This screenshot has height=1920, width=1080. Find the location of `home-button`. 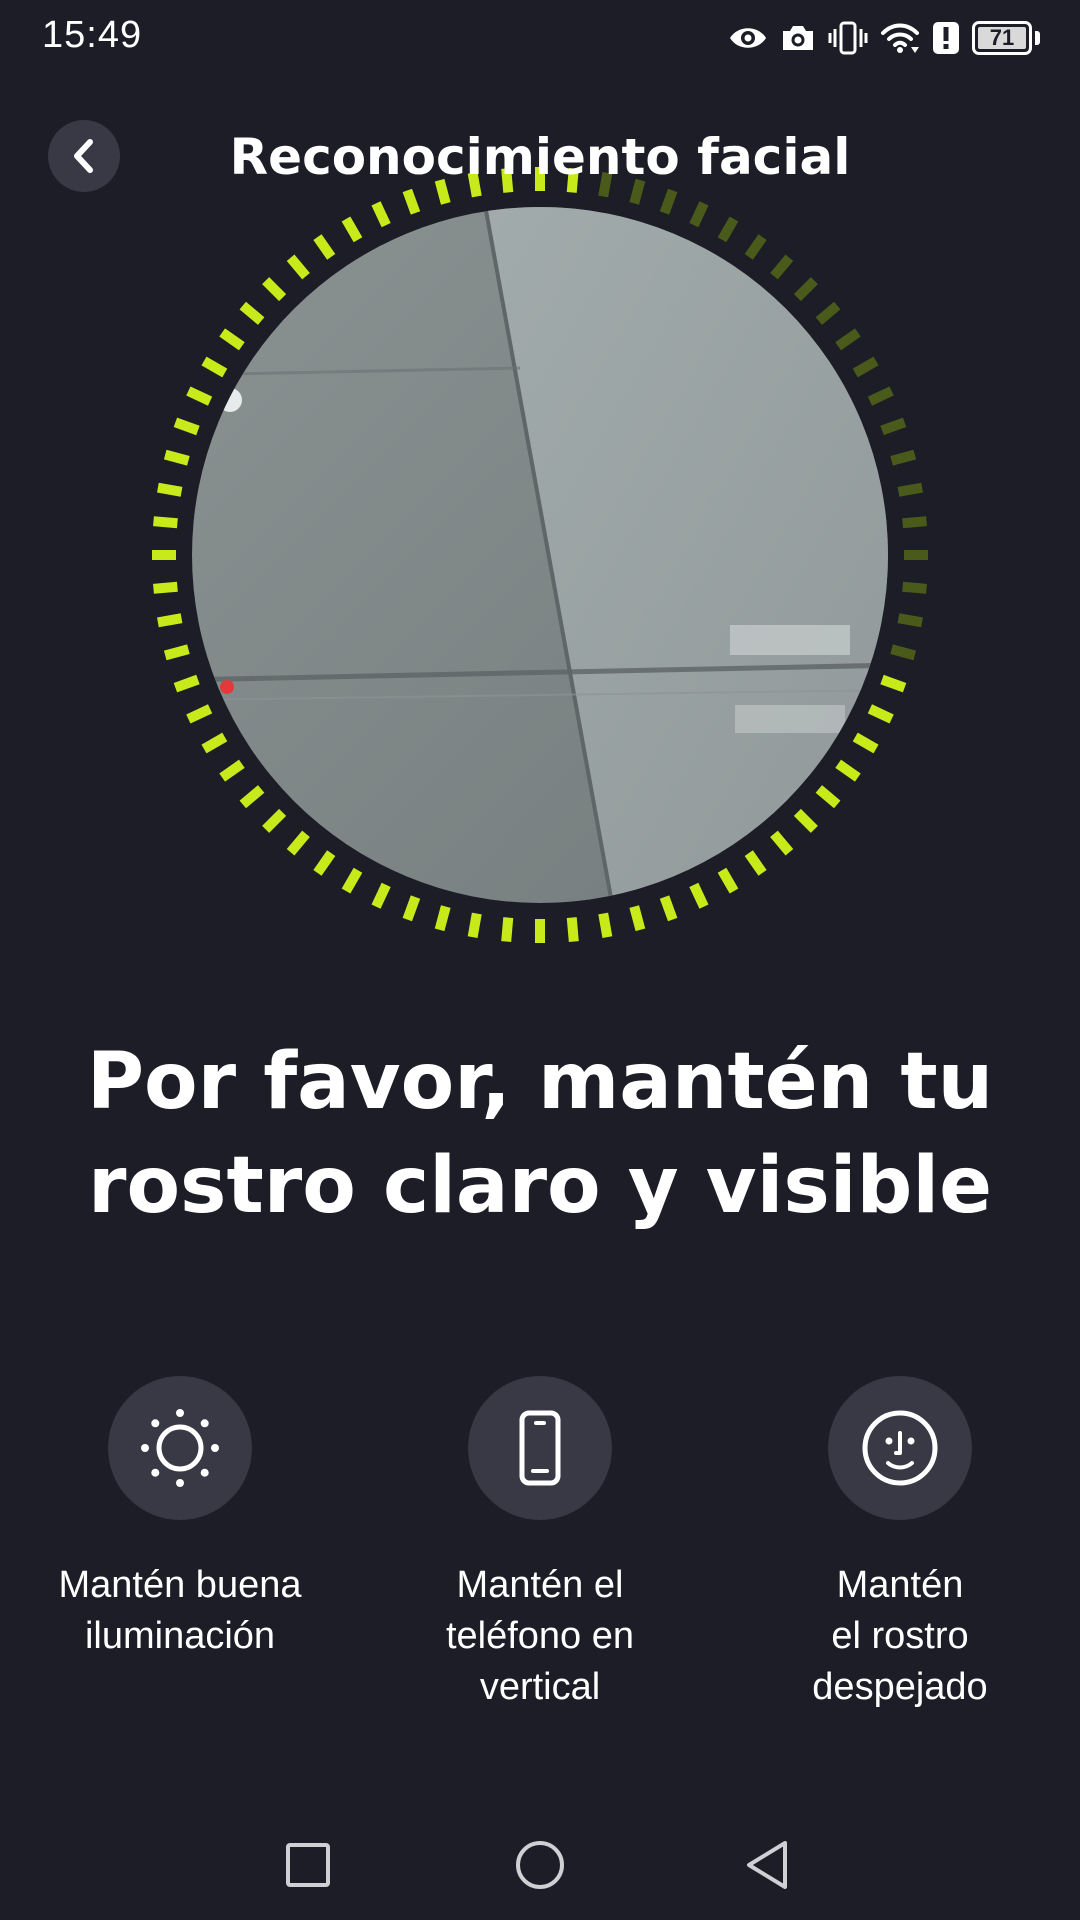

home-button is located at coordinates (540, 1865).